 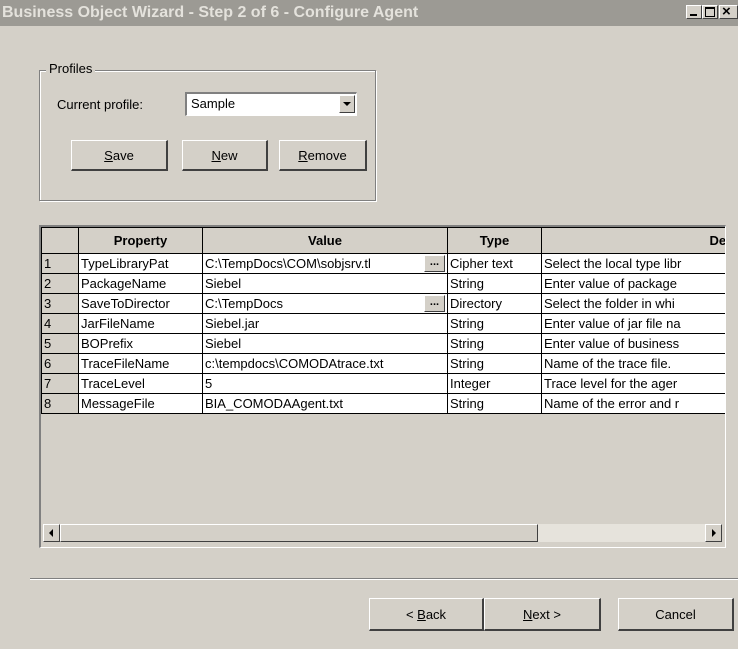 What do you see at coordinates (60, 283) in the screenshot?
I see `row-number-cell: 2` at bounding box center [60, 283].